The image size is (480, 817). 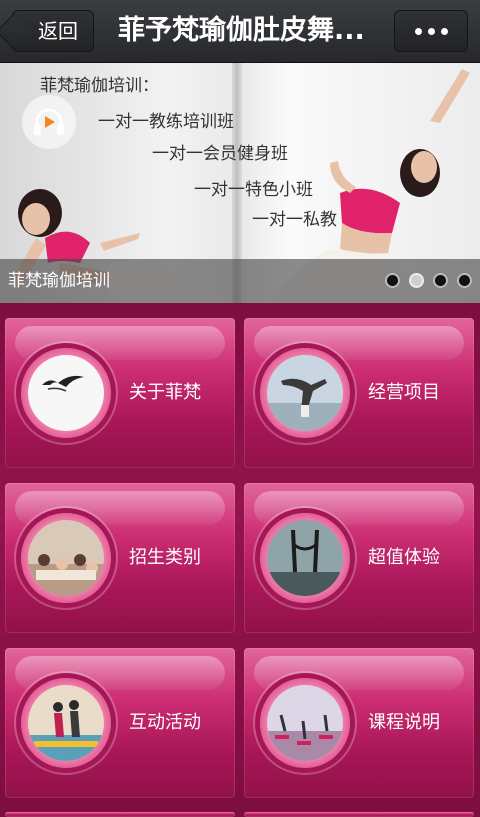 What do you see at coordinates (240, 281) in the screenshot?
I see `banner-caption-bar: 菲梵瑜伽培训` at bounding box center [240, 281].